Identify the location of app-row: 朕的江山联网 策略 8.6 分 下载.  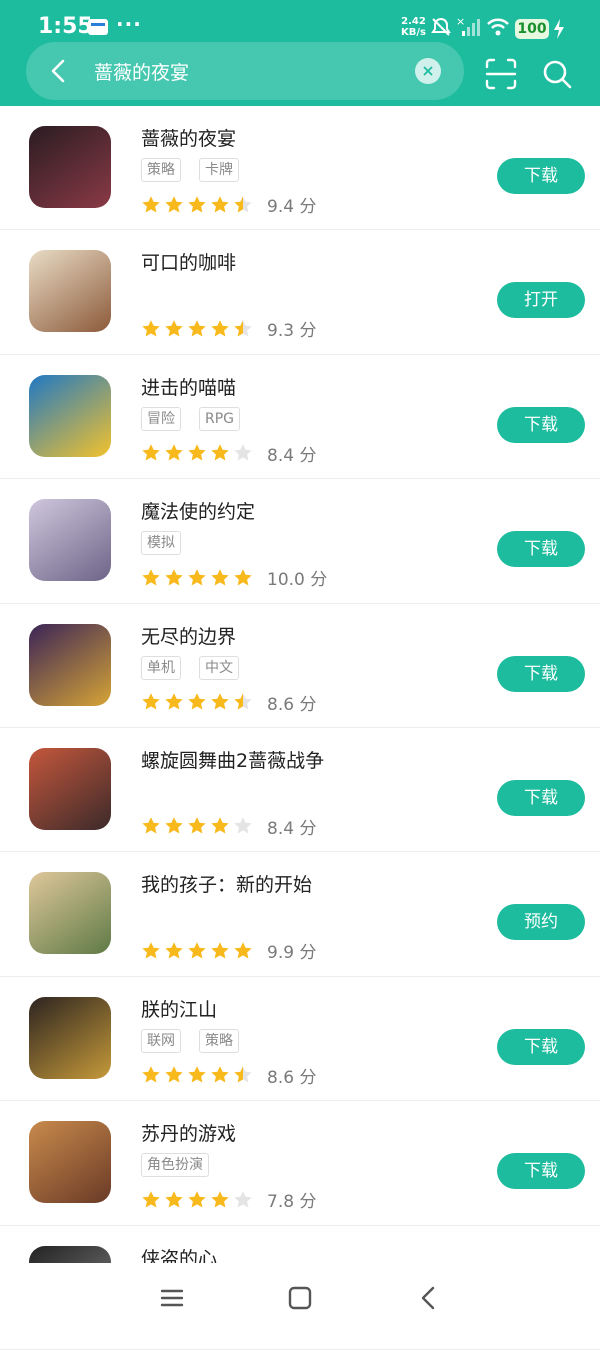
(300, 1039).